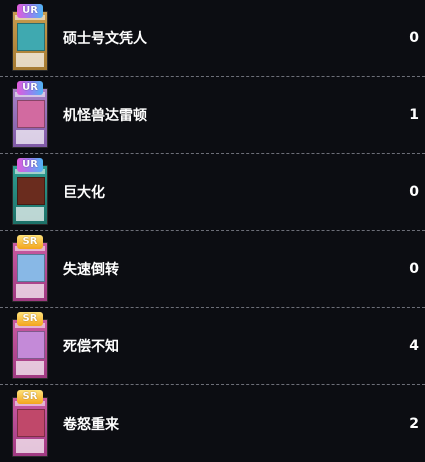 This screenshot has width=425, height=462. I want to click on card-name: 机怪兽达雷顿, so click(105, 116).